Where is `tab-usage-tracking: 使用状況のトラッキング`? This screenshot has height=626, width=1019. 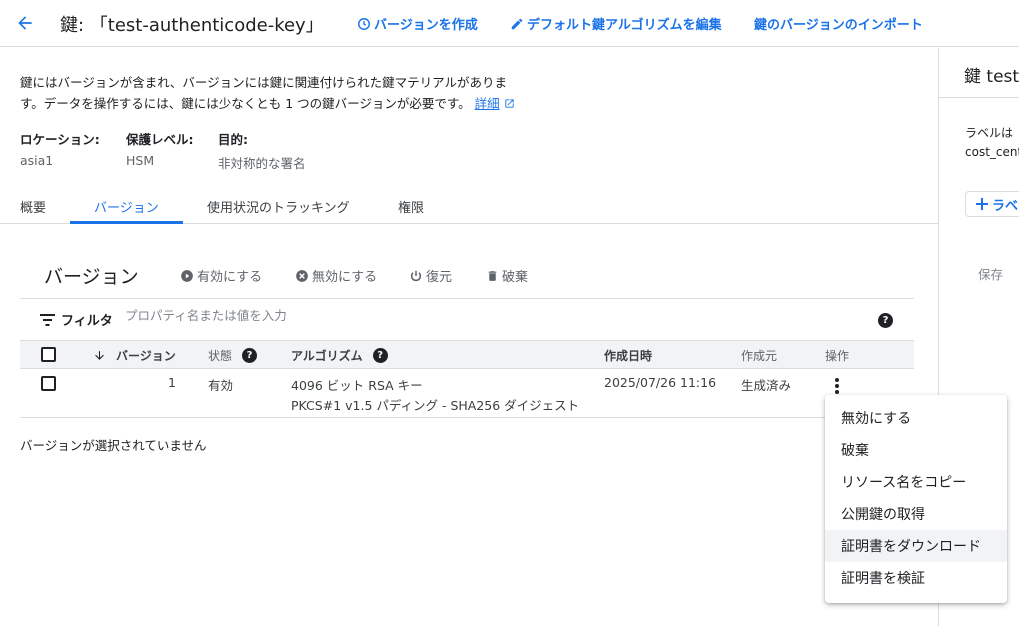
tab-usage-tracking: 使用状況のトラッキング is located at coordinates (278, 206).